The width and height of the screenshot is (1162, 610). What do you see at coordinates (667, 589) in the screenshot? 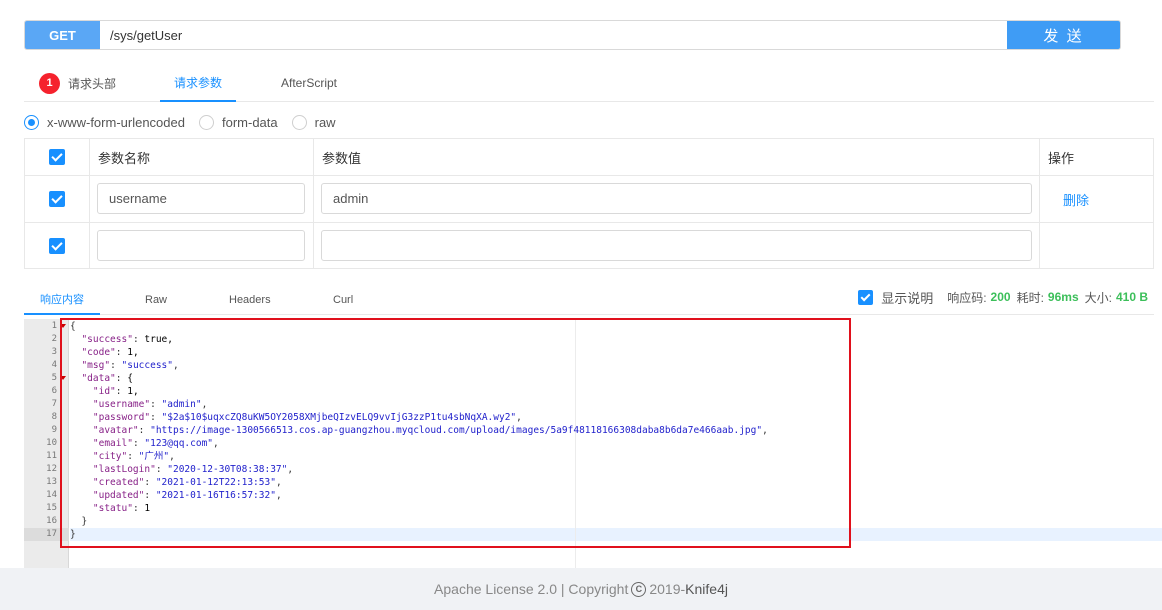
I see `footer-year: 2019-` at bounding box center [667, 589].